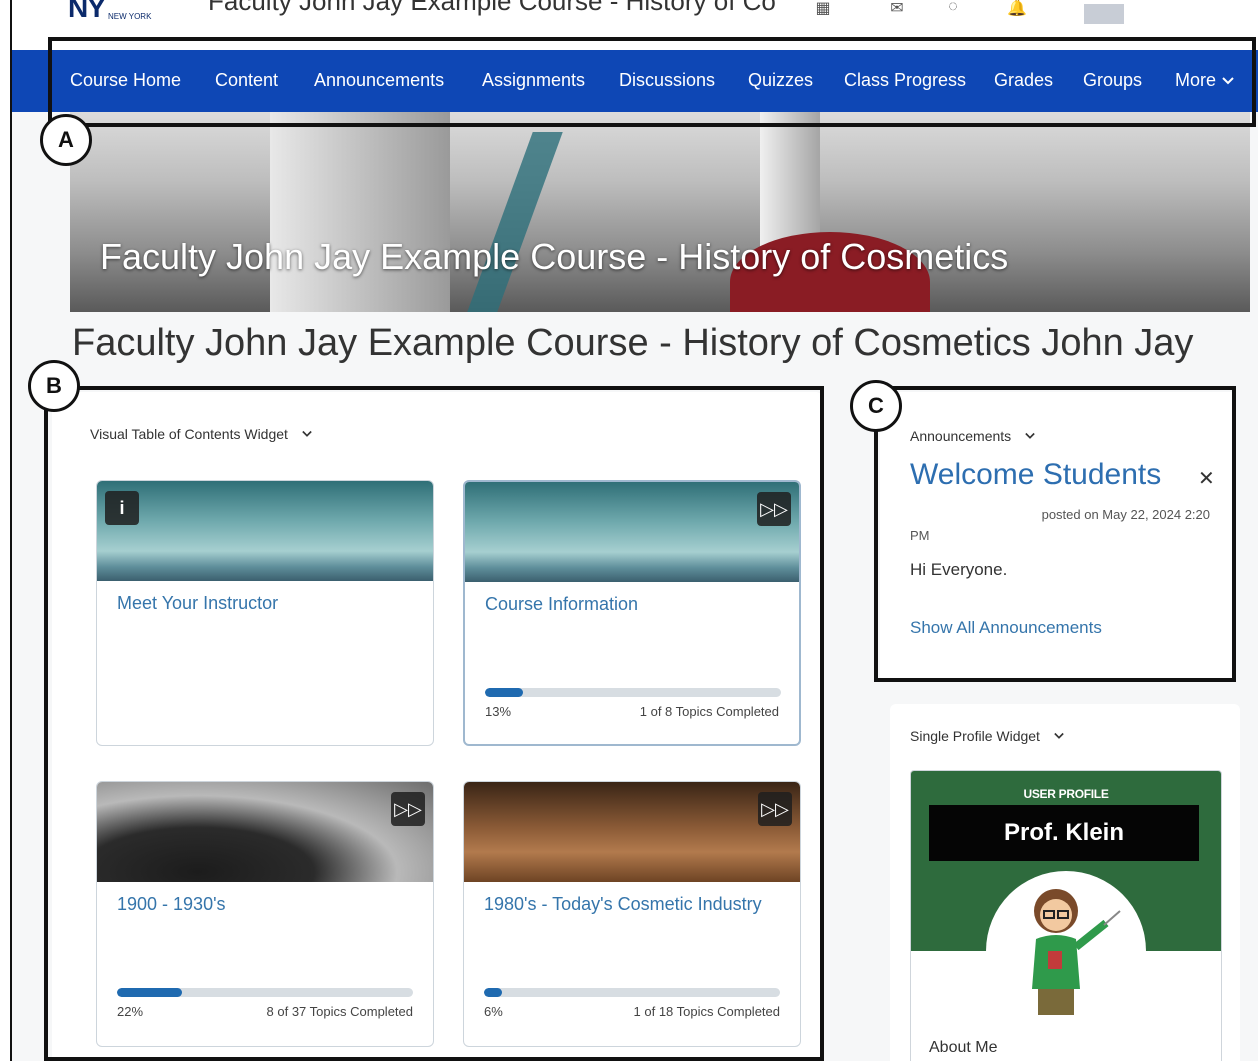 The height and width of the screenshot is (1061, 1258). Describe the element at coordinates (652, 82) in the screenshot. I see `annotation-box-a` at that location.